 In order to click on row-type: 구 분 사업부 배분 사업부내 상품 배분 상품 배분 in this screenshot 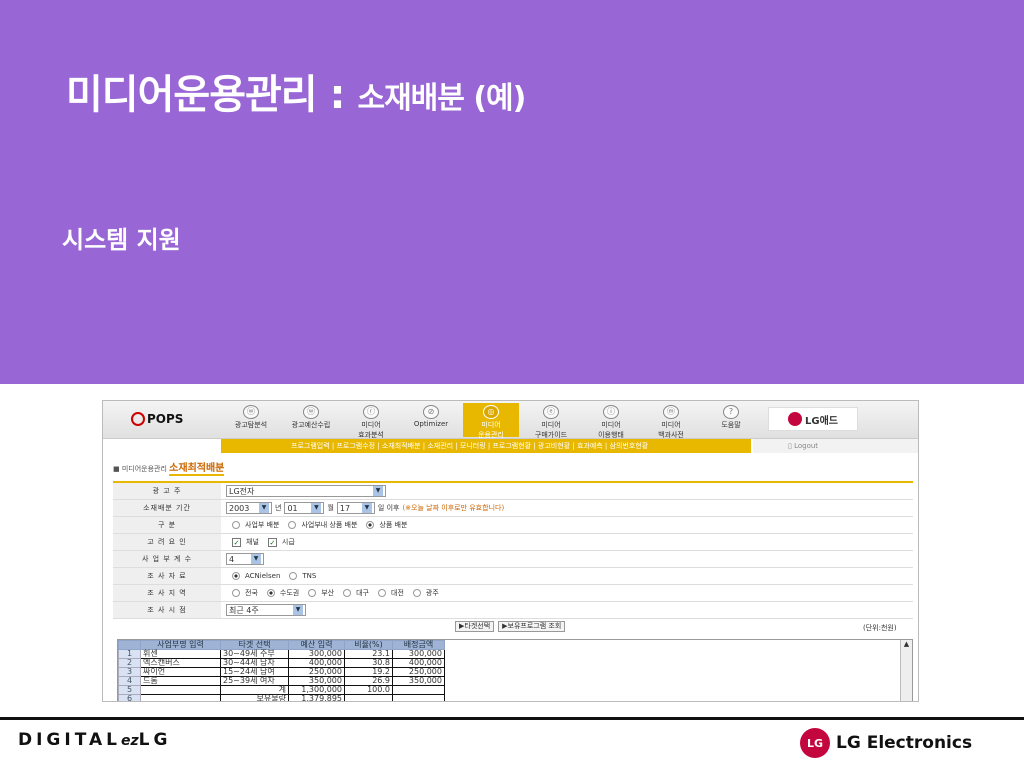, I will do `click(513, 525)`.